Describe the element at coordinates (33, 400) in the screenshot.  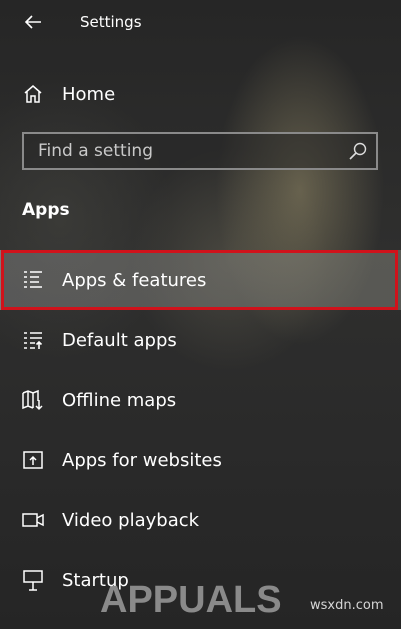
I see `offline-maps-icon` at that location.